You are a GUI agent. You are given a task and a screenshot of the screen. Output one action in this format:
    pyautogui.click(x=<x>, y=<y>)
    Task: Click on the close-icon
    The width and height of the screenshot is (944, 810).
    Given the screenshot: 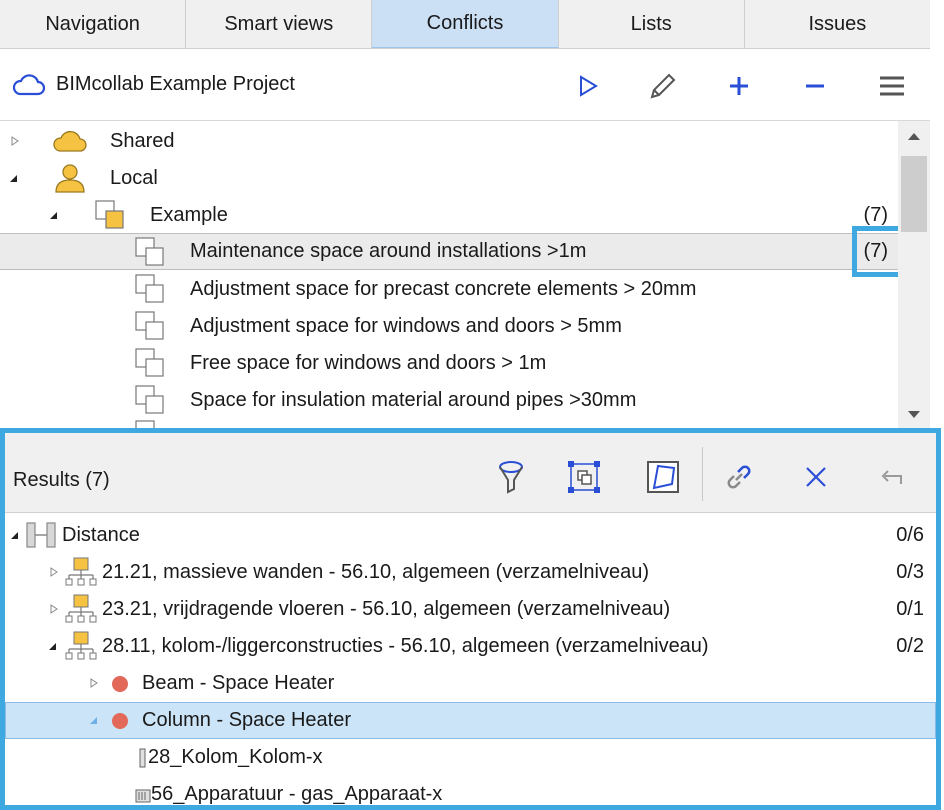 What is the action you would take?
    pyautogui.click(x=816, y=477)
    